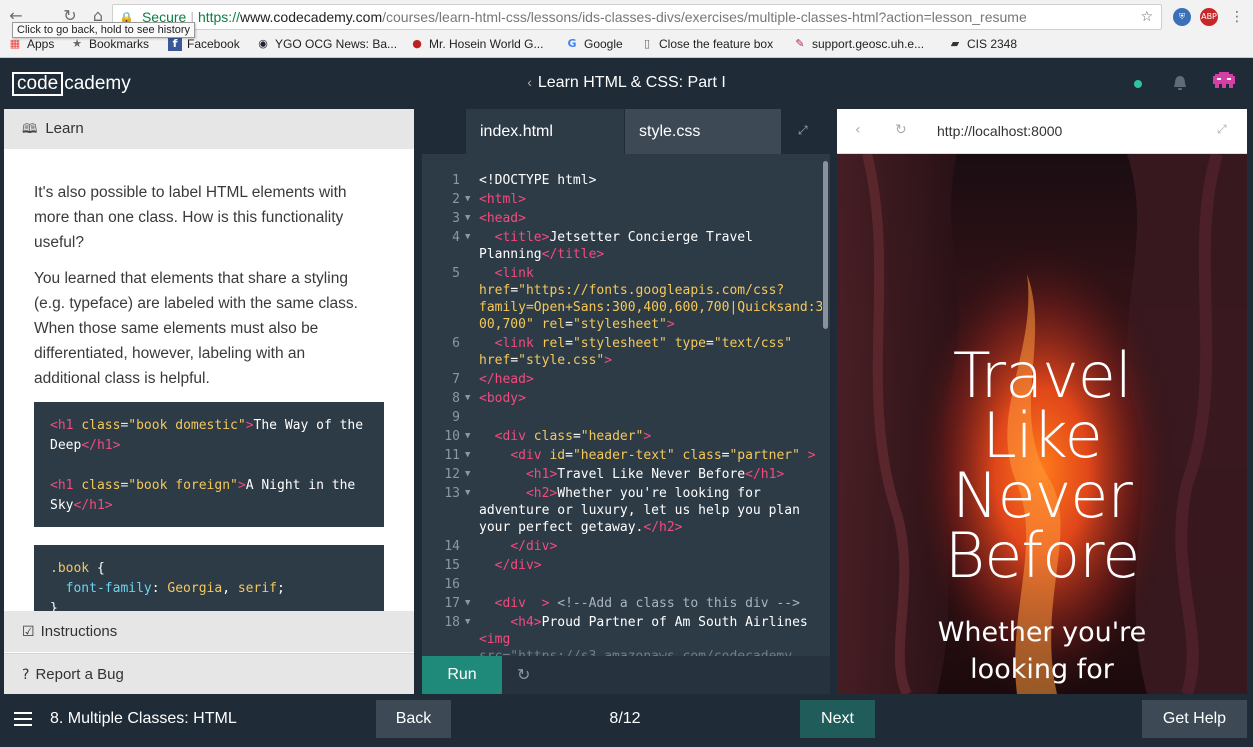 This screenshot has width=1253, height=747. I want to click on preview-browser-bar: ‹ ↻ http://localhost:8000 ⤢, so click(1042, 131).